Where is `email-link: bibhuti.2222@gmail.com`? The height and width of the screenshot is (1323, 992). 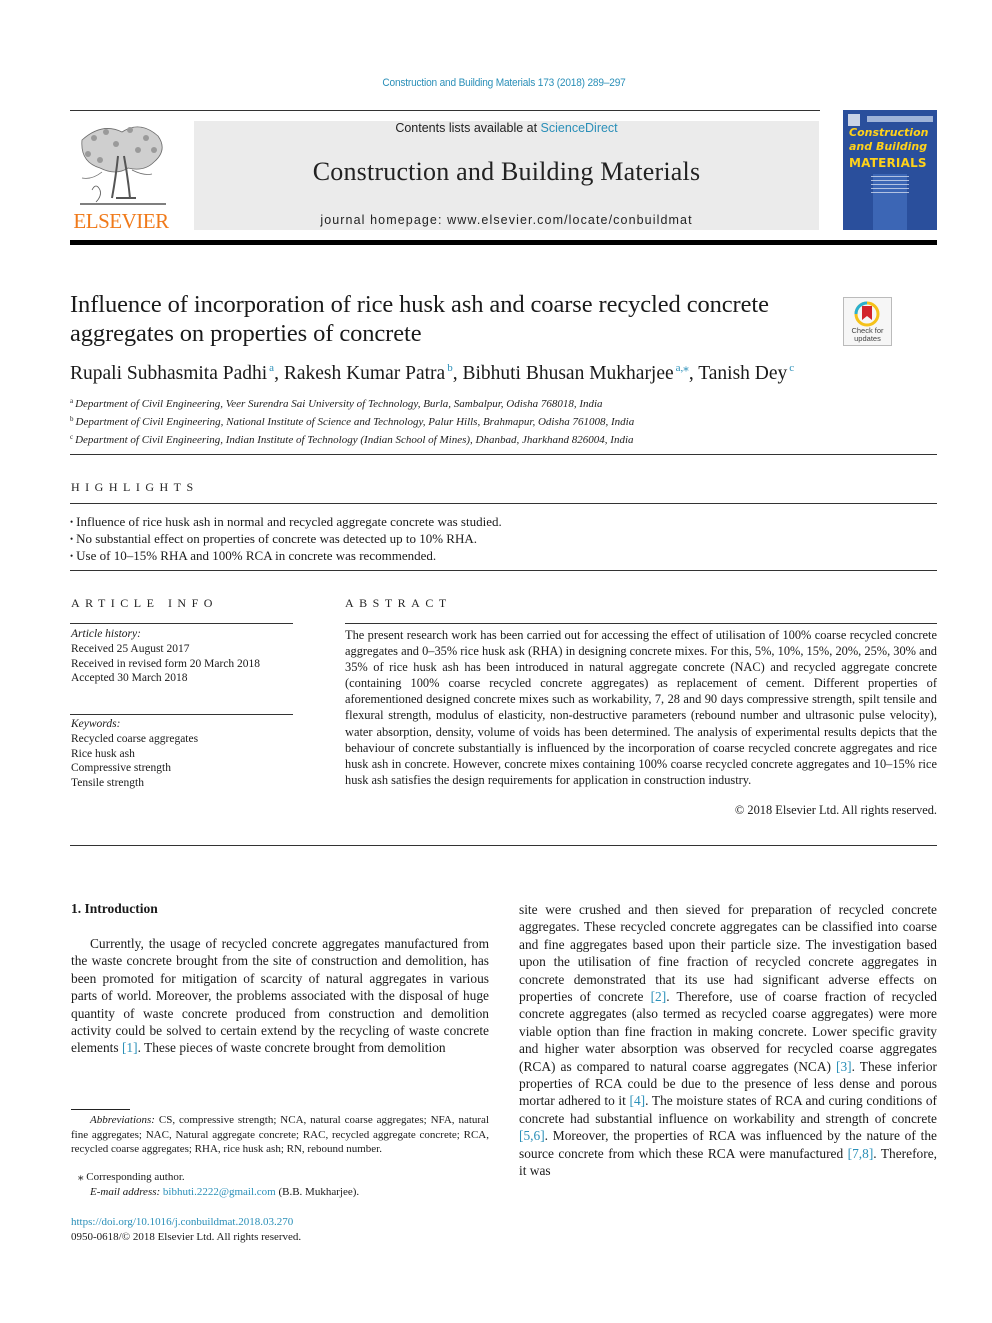 email-link: bibhuti.2222@gmail.com is located at coordinates (219, 1192).